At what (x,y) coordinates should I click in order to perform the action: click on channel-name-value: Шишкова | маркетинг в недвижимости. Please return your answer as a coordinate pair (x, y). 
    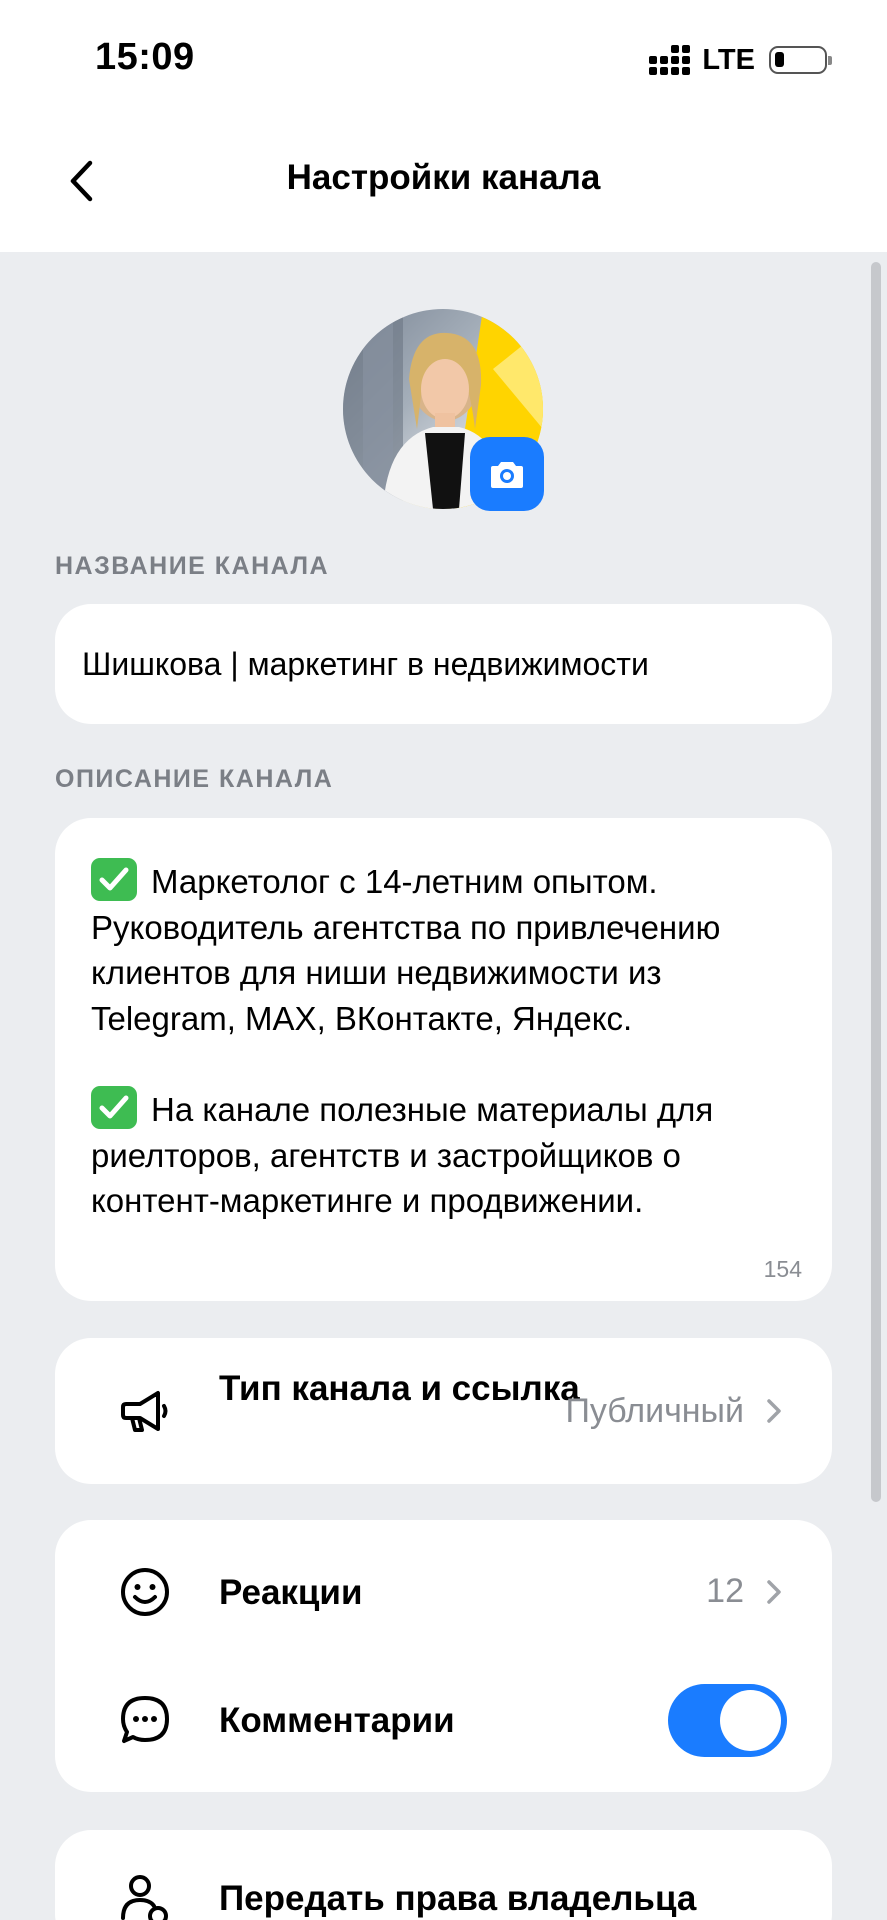
    Looking at the image, I should click on (365, 663).